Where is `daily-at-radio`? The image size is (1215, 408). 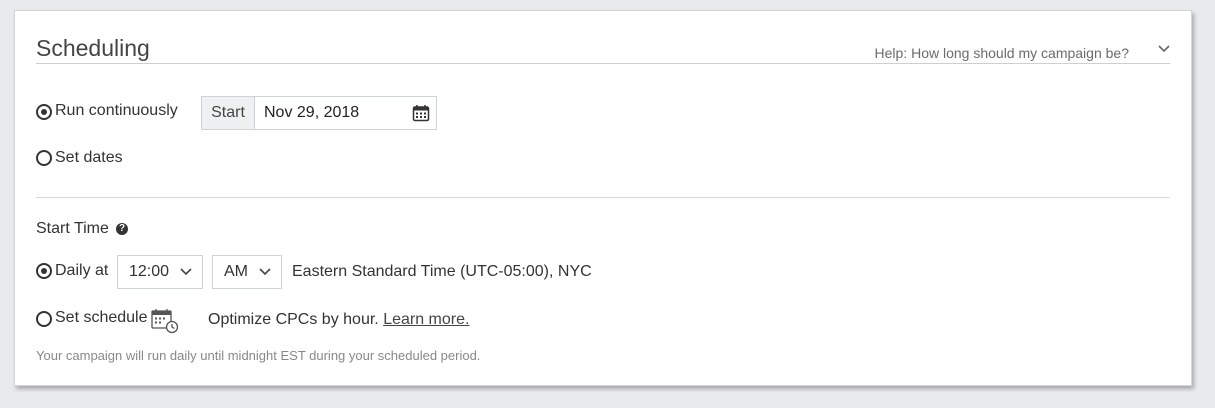 daily-at-radio is located at coordinates (44, 271).